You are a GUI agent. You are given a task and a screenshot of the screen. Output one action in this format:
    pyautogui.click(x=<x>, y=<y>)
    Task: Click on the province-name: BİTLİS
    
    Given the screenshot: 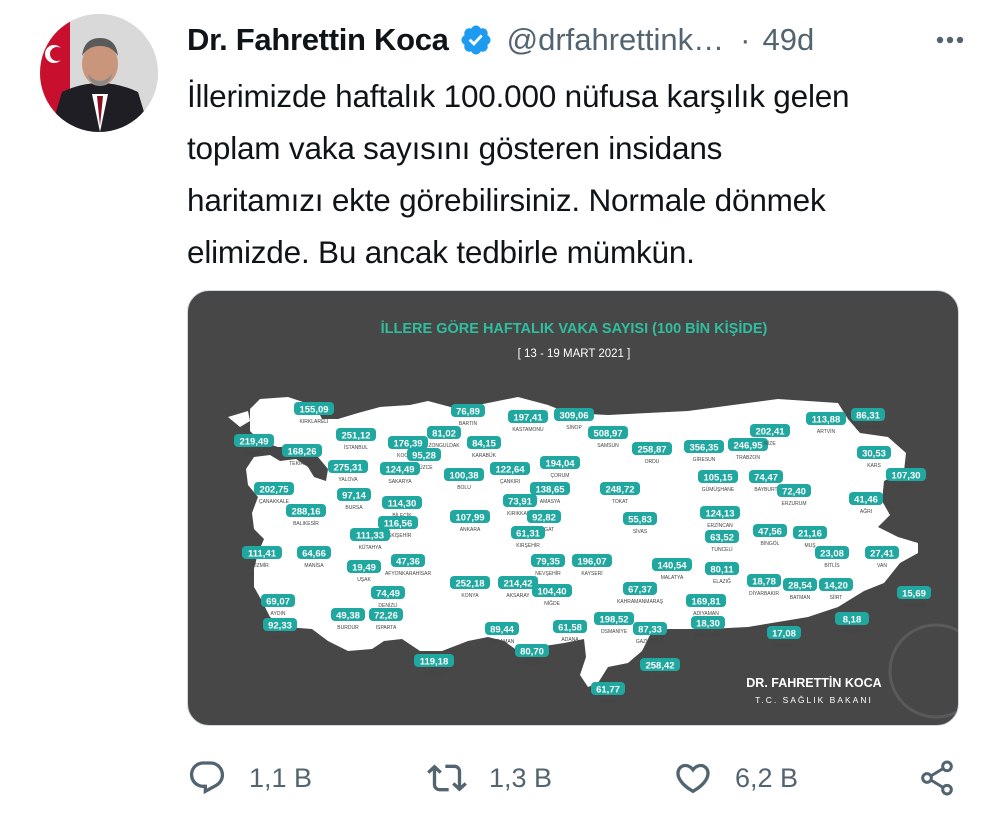 What is the action you would take?
    pyautogui.click(x=832, y=565)
    